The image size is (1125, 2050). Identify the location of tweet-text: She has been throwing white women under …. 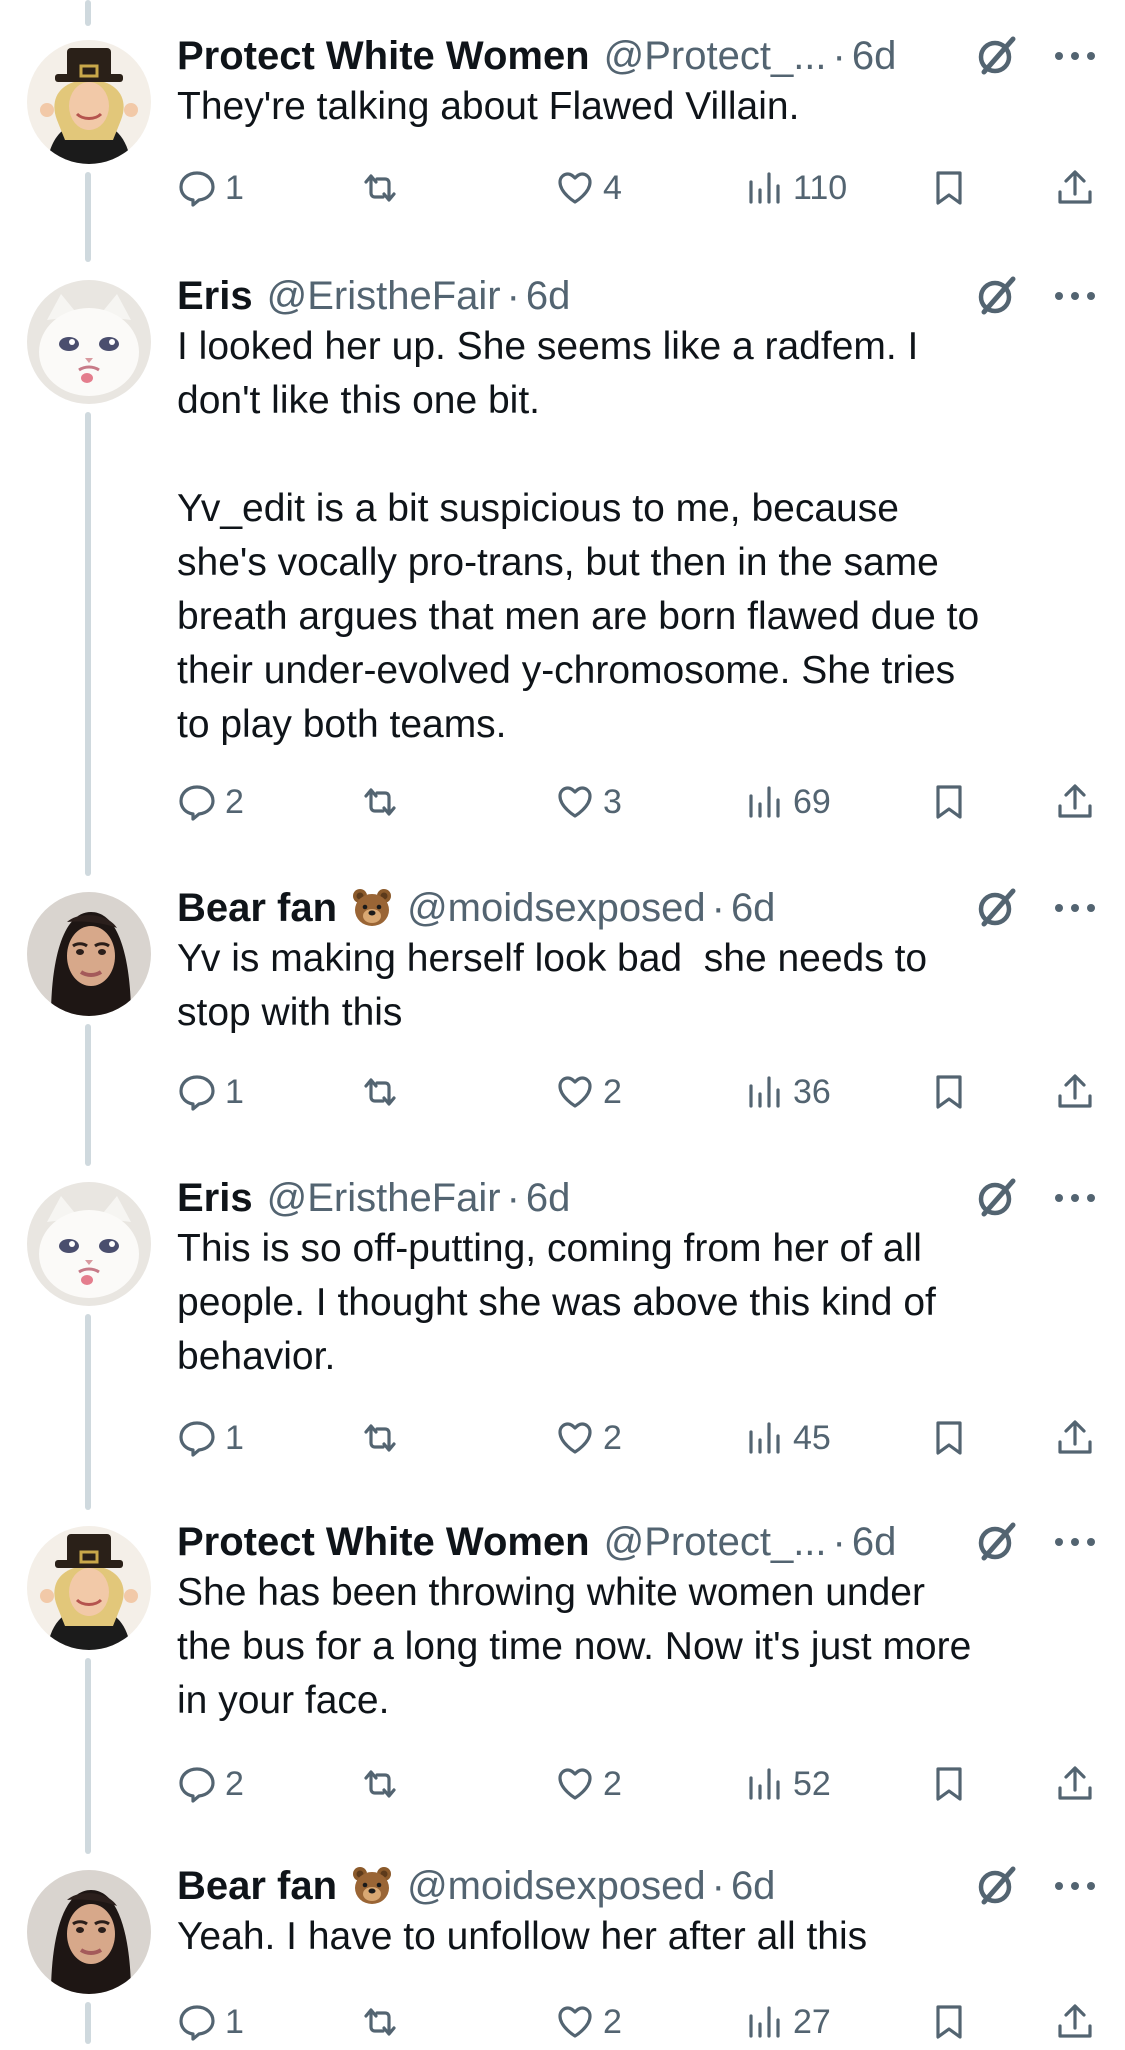
(574, 1646).